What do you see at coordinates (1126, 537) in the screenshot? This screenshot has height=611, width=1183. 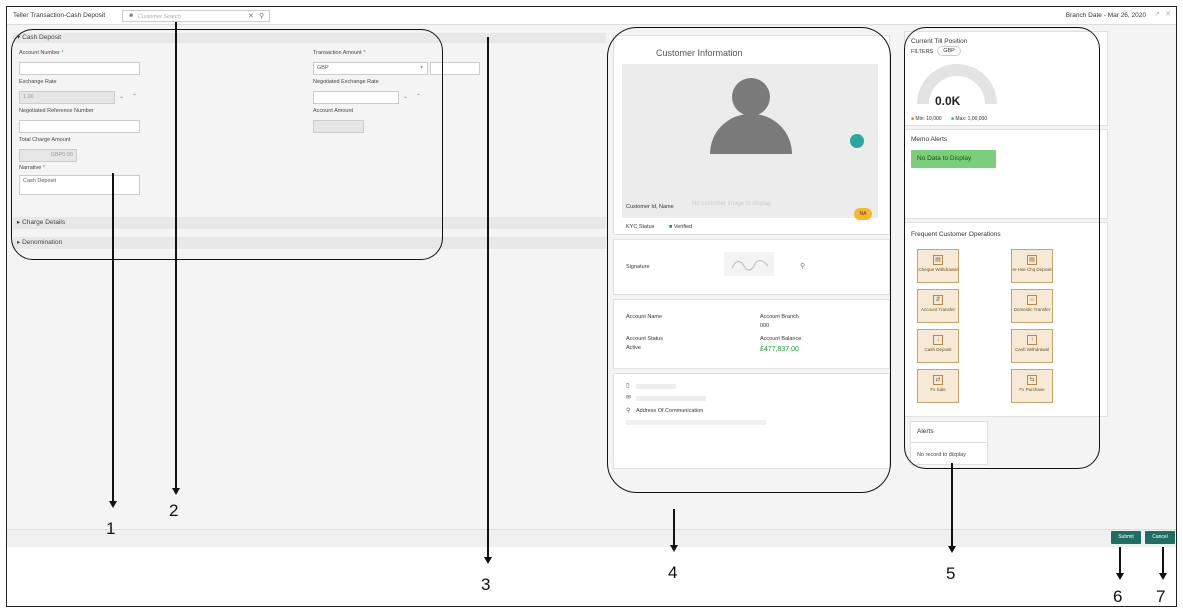 I see `submit-button: Submit` at bounding box center [1126, 537].